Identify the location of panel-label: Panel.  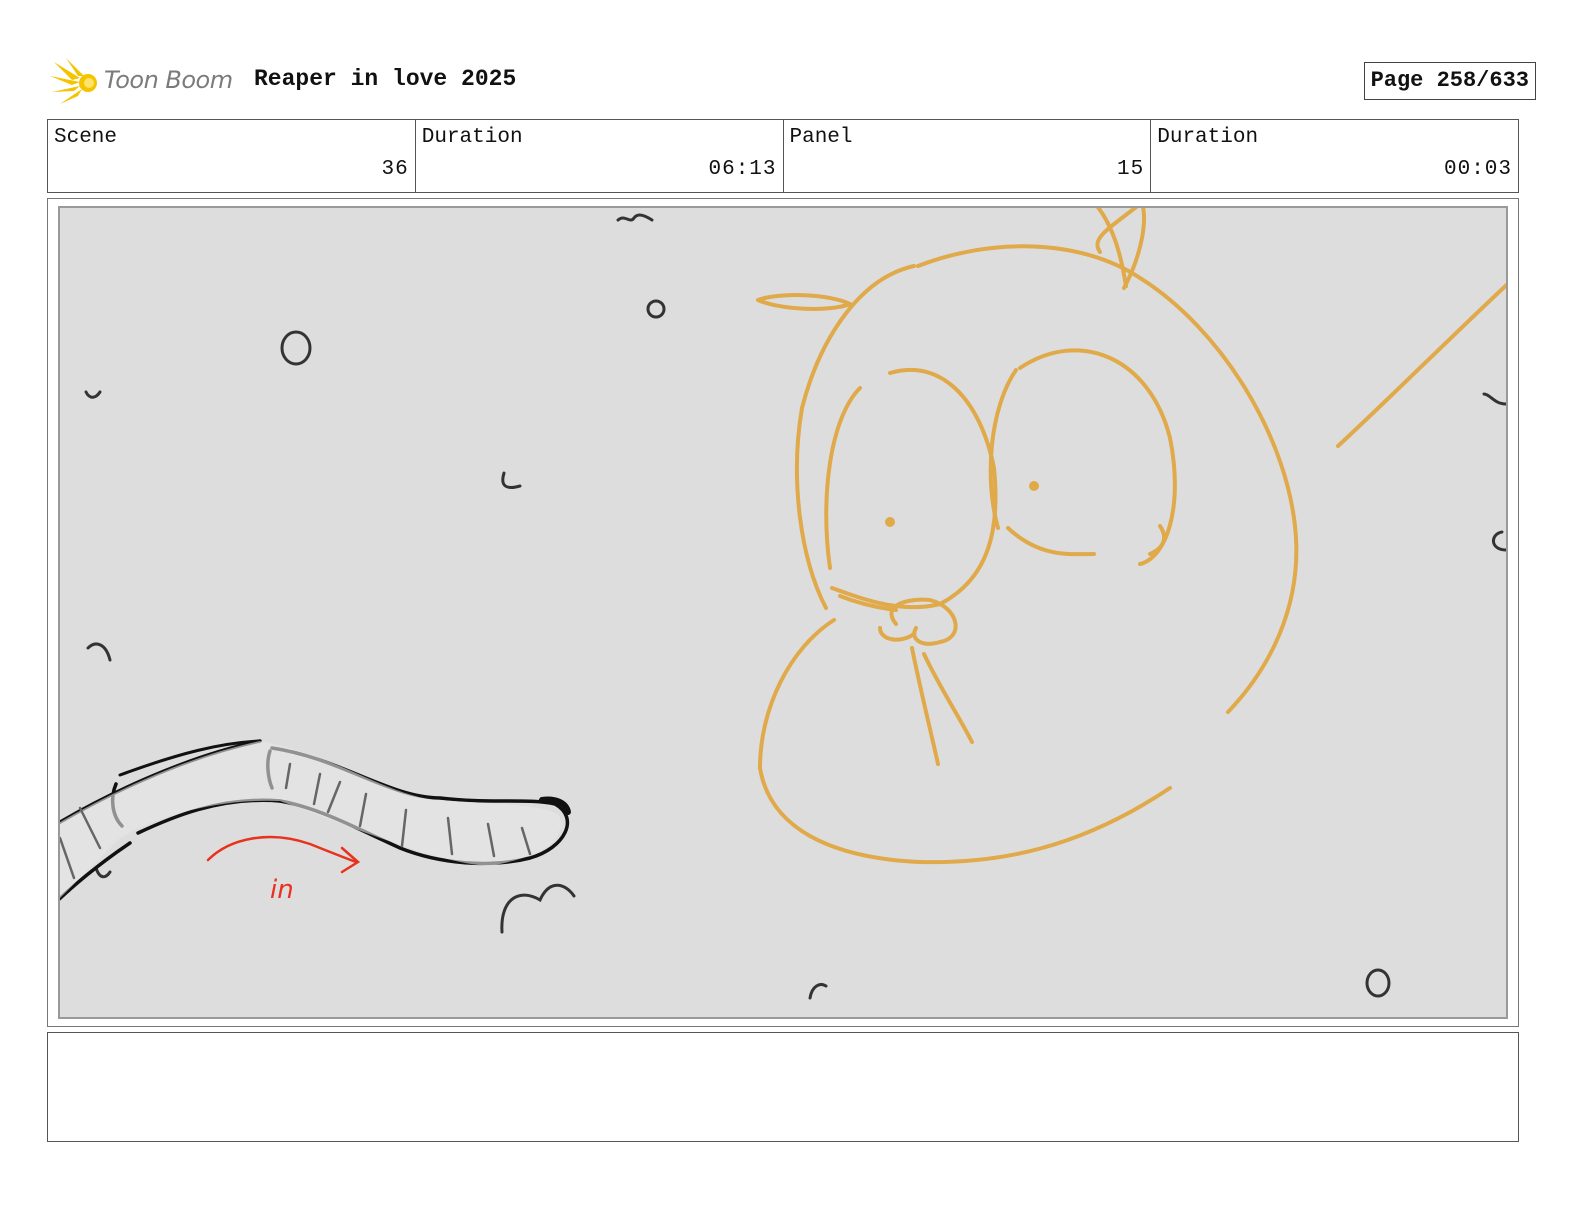
(821, 137).